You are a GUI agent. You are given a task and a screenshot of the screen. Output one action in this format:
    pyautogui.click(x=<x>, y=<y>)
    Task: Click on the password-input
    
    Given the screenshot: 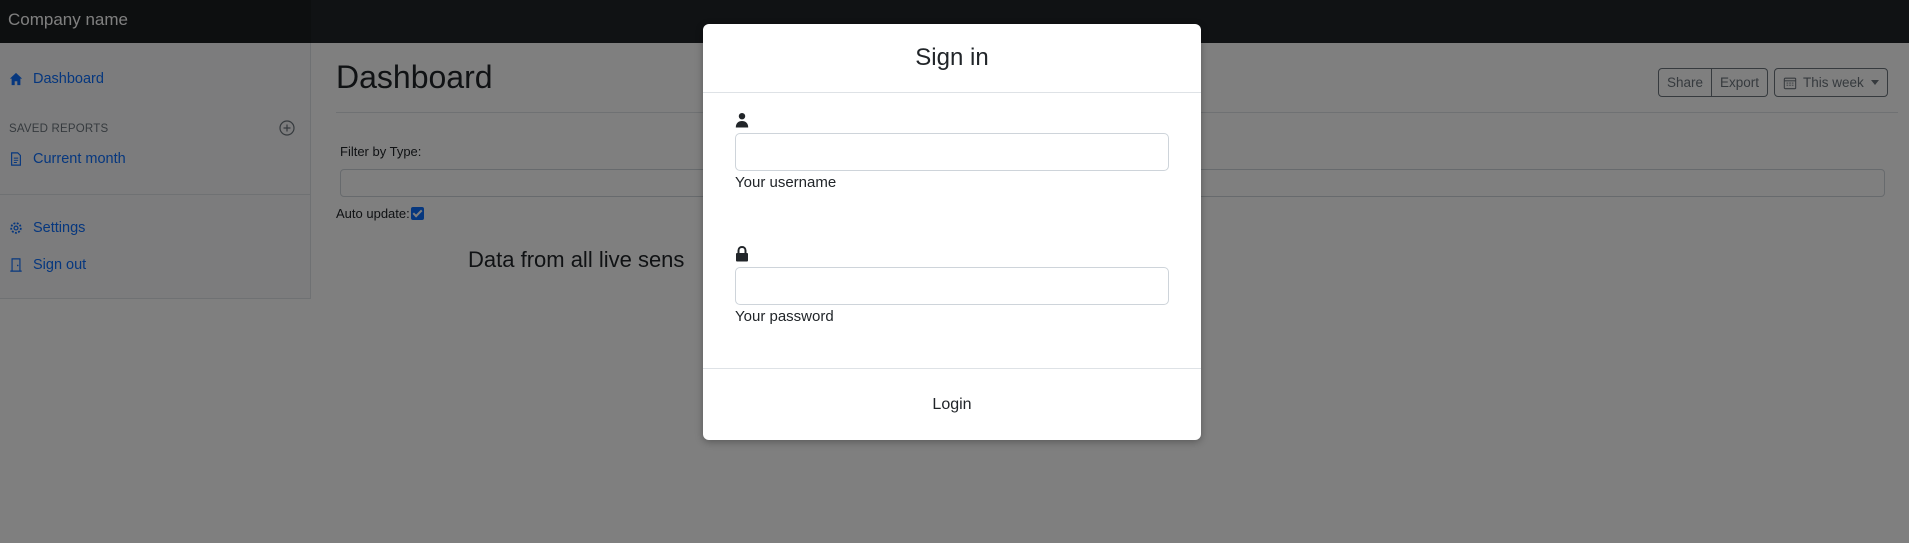 What is the action you would take?
    pyautogui.click(x=952, y=286)
    